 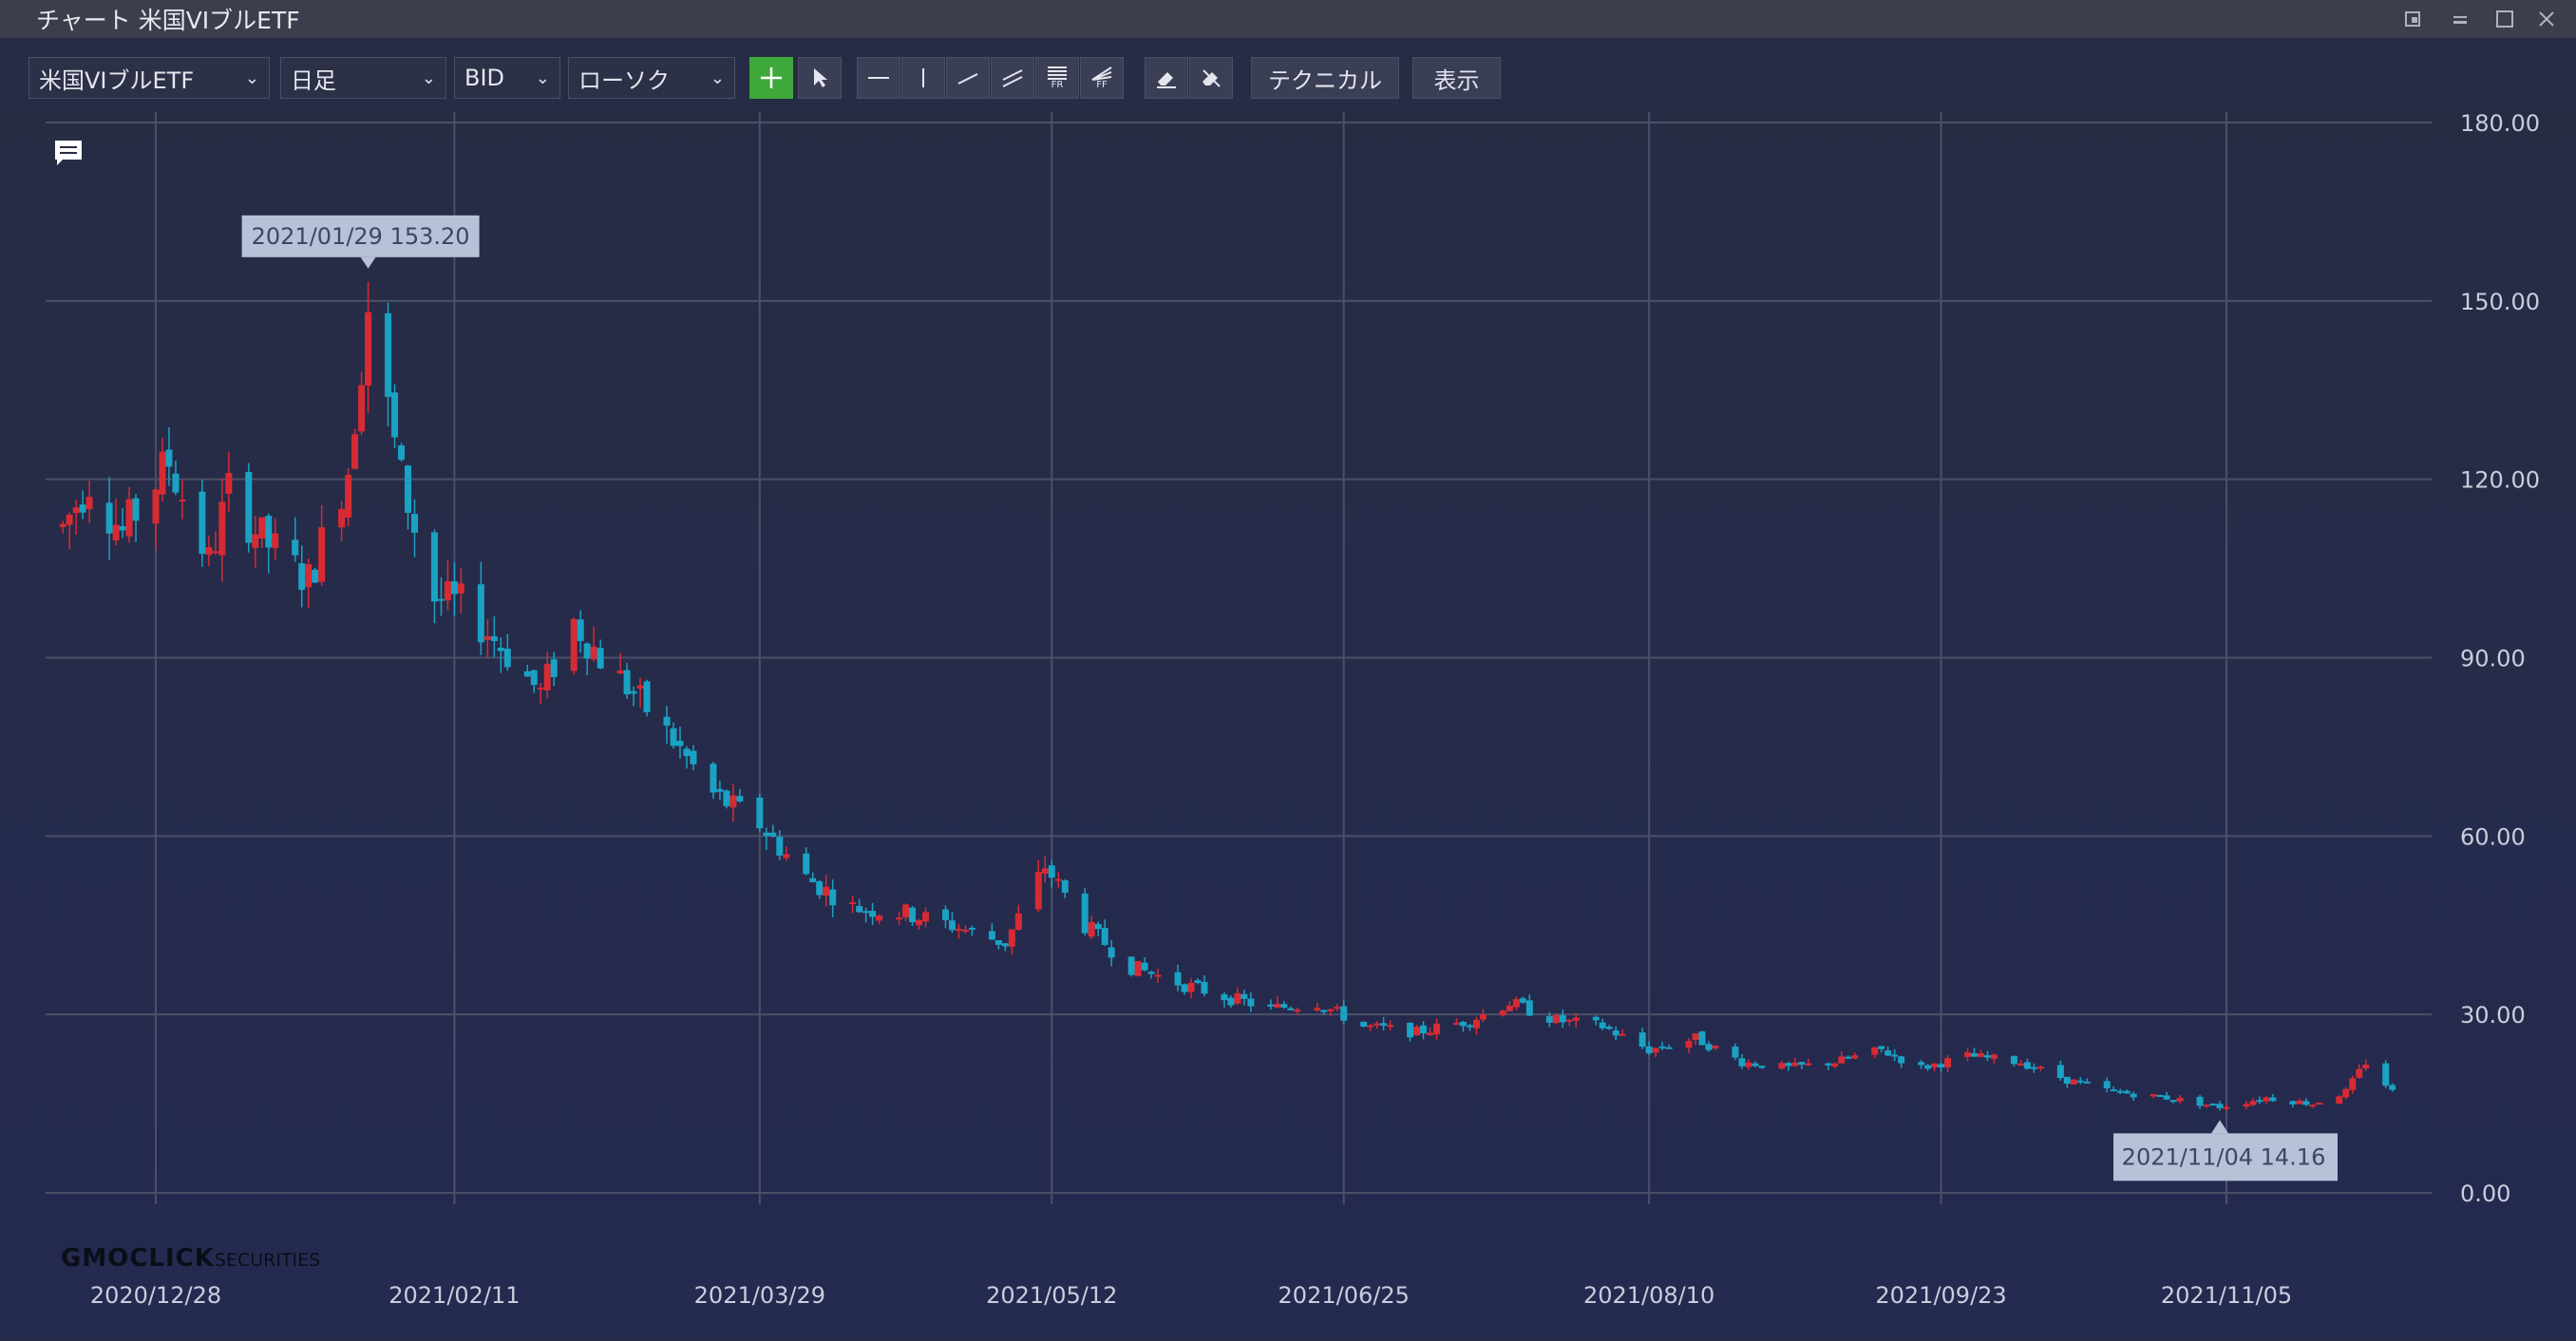 I want to click on minimize-icon, so click(x=2460, y=19).